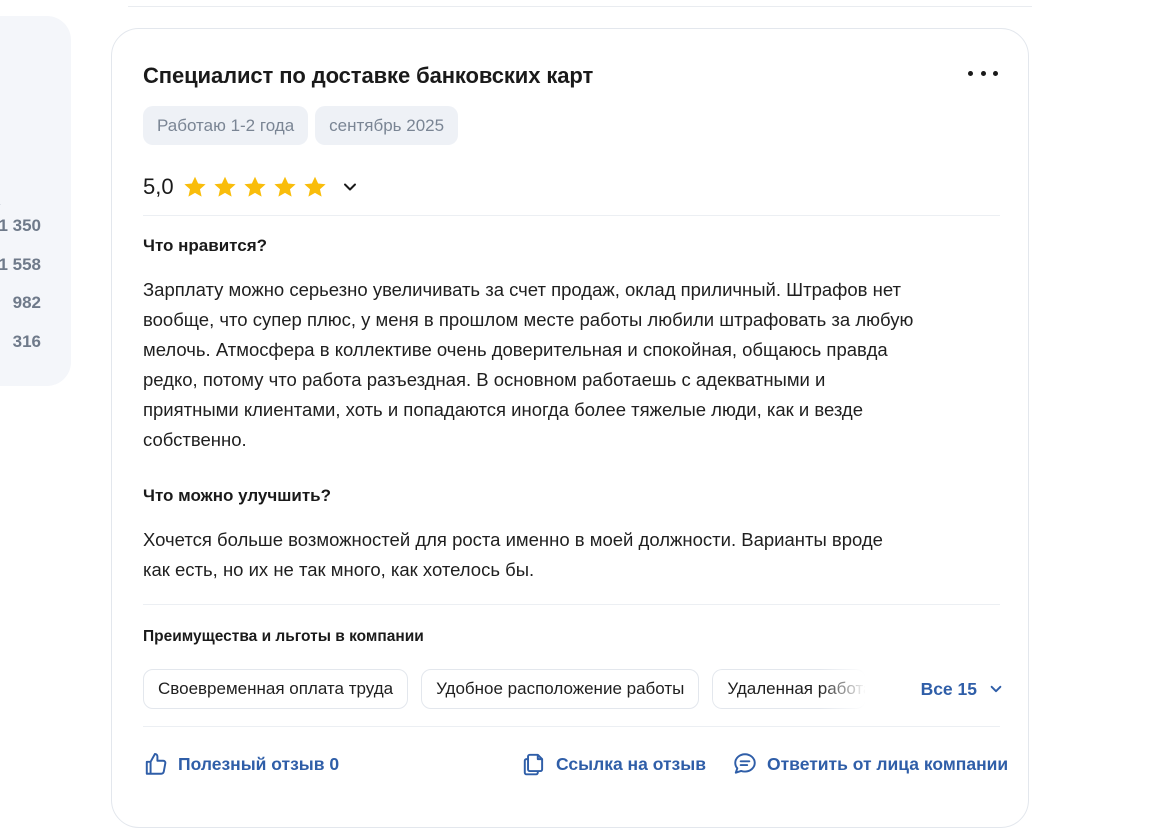 The width and height of the screenshot is (1172, 828). I want to click on rating-stars, so click(255, 187).